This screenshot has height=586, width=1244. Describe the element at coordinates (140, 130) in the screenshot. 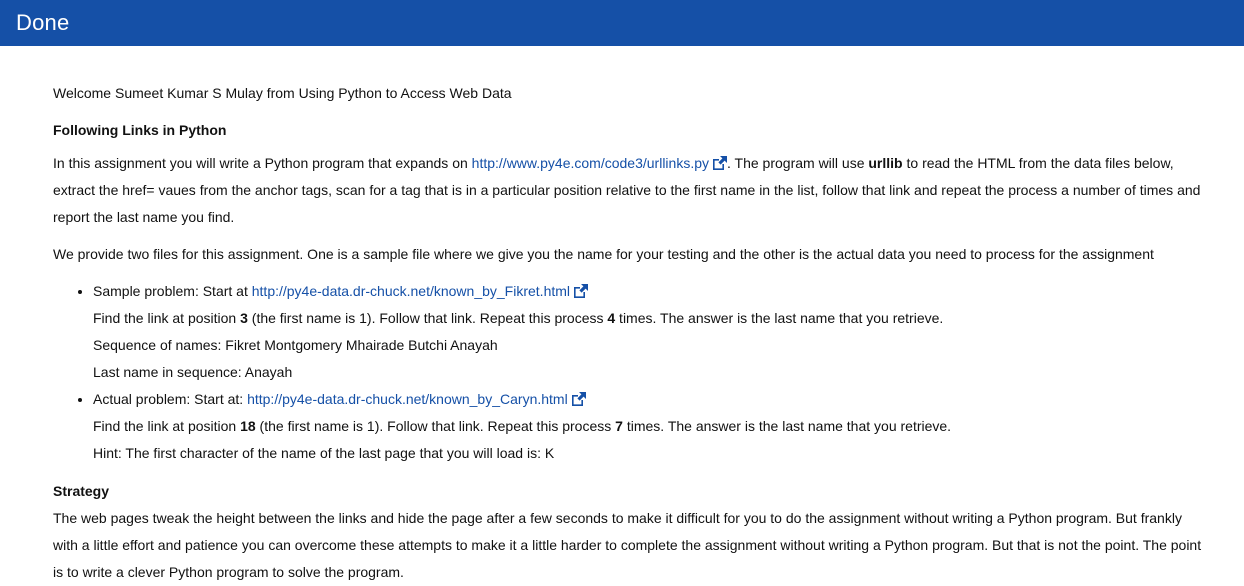

I see `assignment-heading: Following Links in Python` at that location.